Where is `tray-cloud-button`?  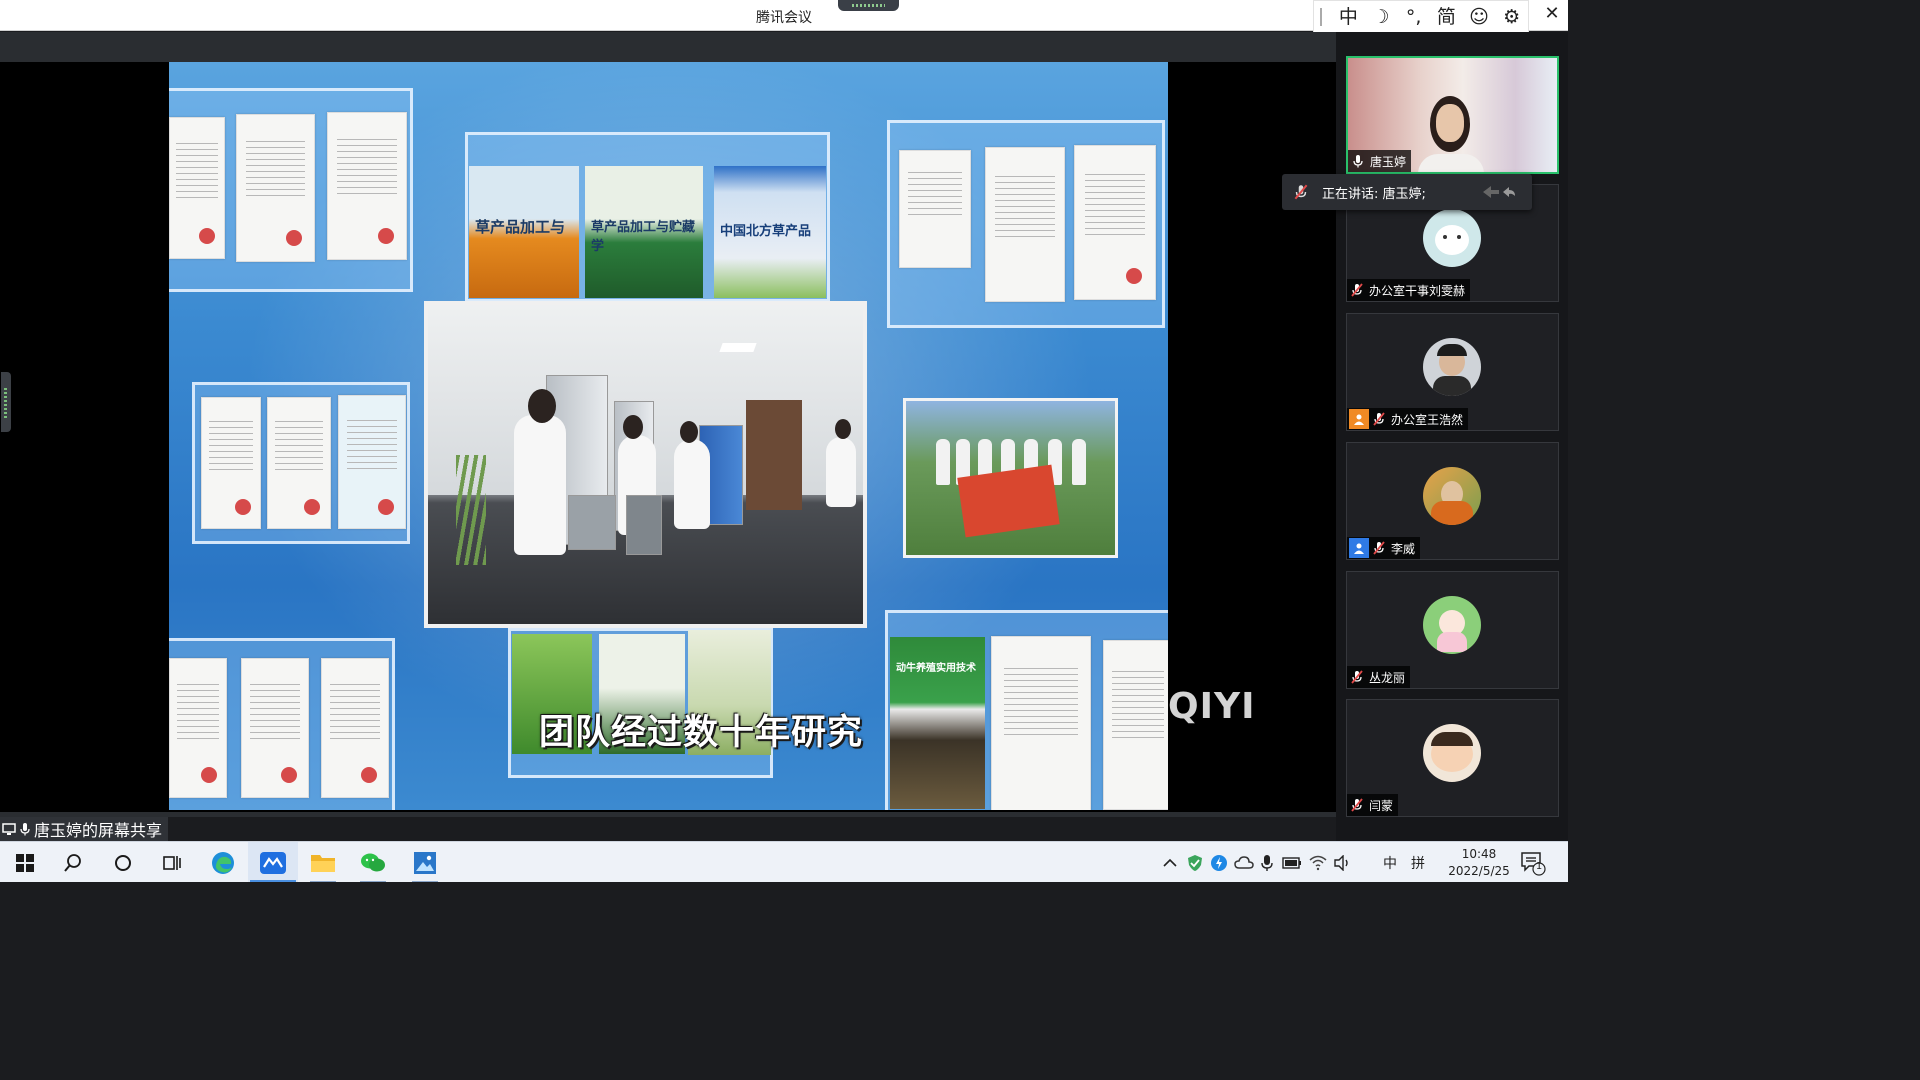
tray-cloud-button is located at coordinates (1244, 862).